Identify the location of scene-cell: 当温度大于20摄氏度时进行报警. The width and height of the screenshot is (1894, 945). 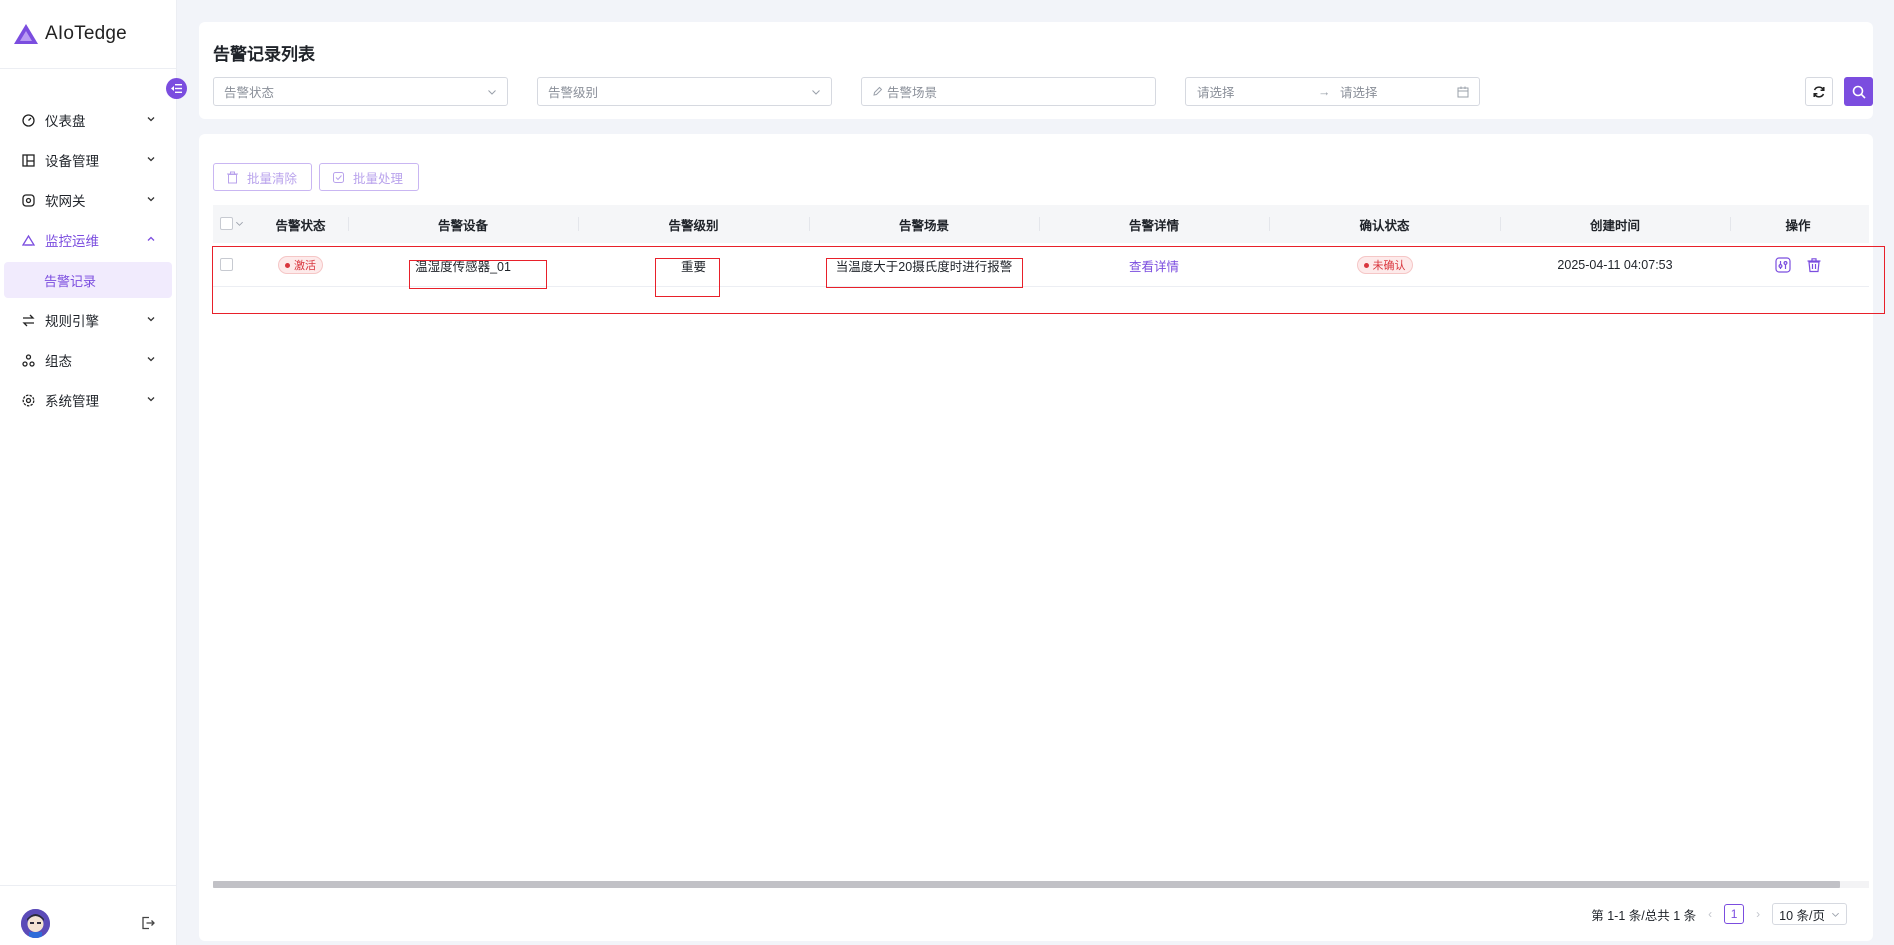
(924, 266).